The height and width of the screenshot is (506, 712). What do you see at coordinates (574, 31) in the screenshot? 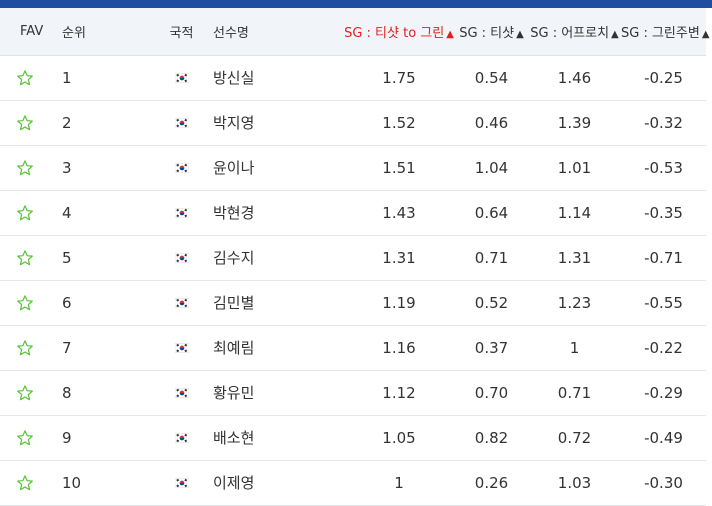
I see `col-header-sg-approach: SG : 어프로치 ▲` at bounding box center [574, 31].